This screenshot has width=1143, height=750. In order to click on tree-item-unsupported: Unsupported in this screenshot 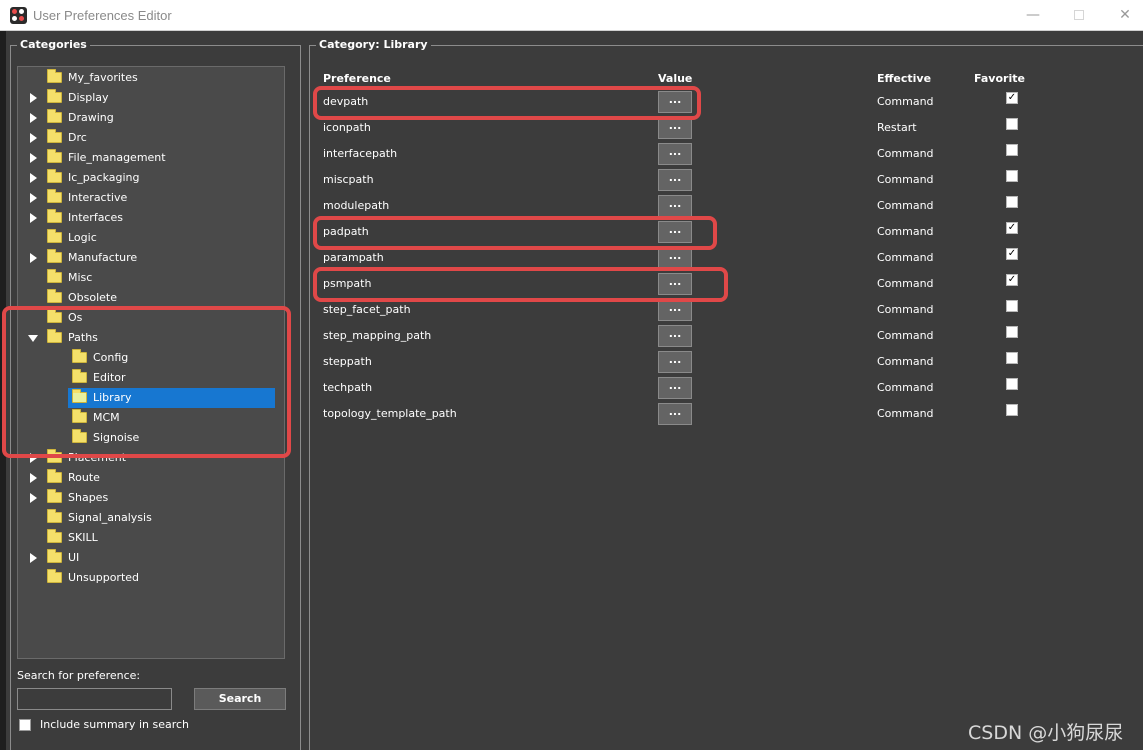, I will do `click(151, 578)`.